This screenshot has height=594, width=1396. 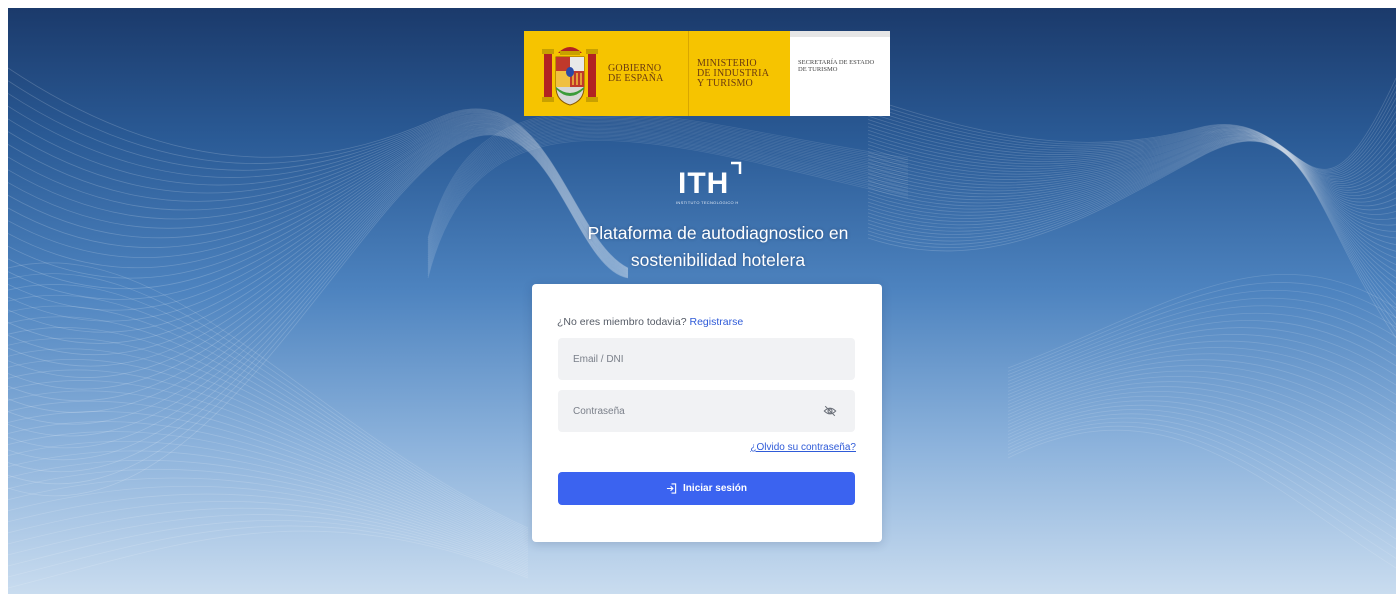 What do you see at coordinates (733, 73) in the screenshot?
I see `ministry-line-2: de Industria` at bounding box center [733, 73].